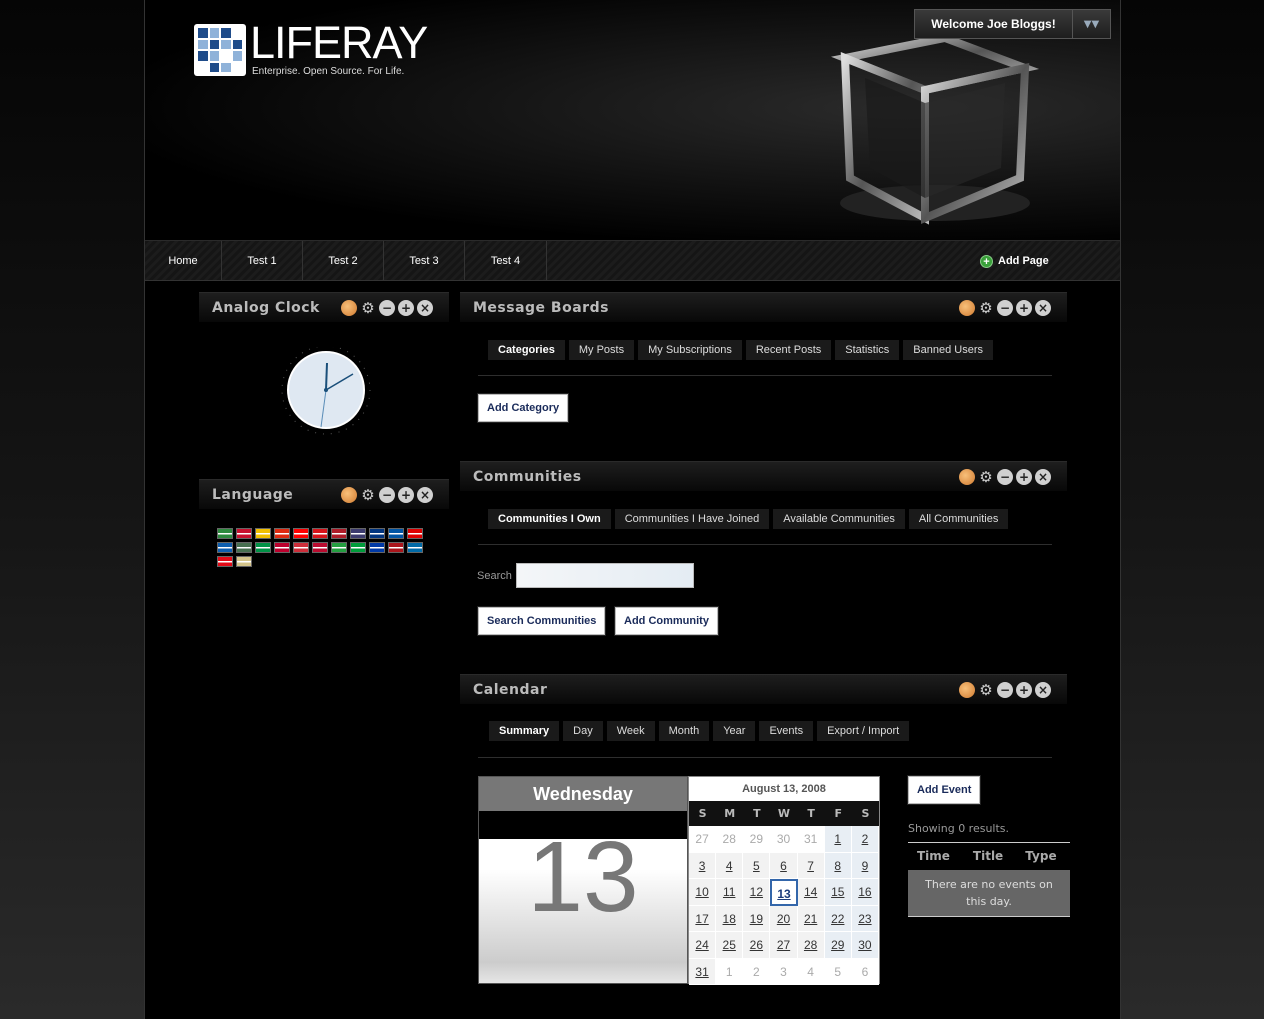 The width and height of the screenshot is (1264, 1019). What do you see at coordinates (784, 789) in the screenshot?
I see `mini-calendar-month: August 13, 2008` at bounding box center [784, 789].